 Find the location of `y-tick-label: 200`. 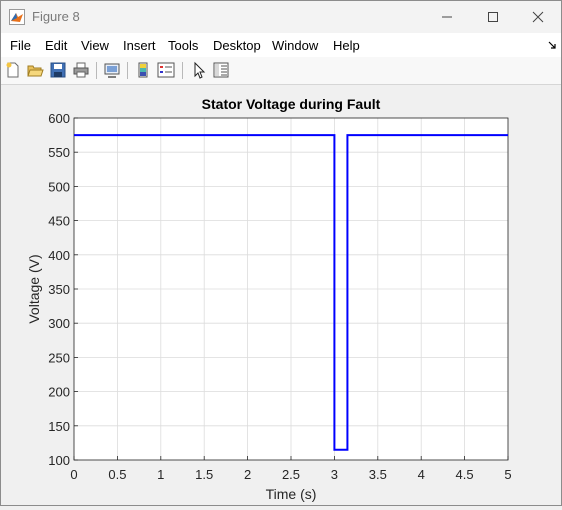

y-tick-label: 200 is located at coordinates (59, 392).